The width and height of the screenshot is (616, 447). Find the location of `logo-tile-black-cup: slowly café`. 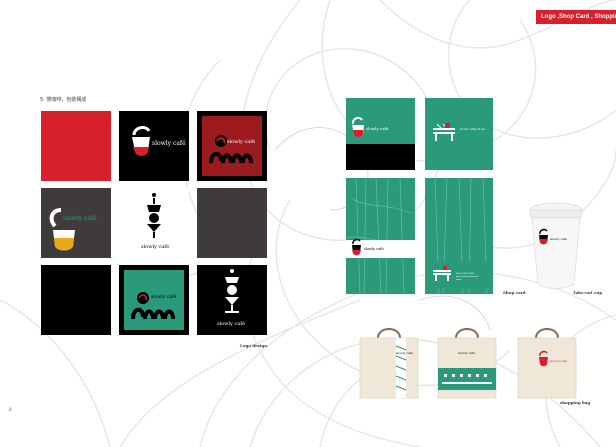

logo-tile-black-cup: slowly café is located at coordinates (154, 146).